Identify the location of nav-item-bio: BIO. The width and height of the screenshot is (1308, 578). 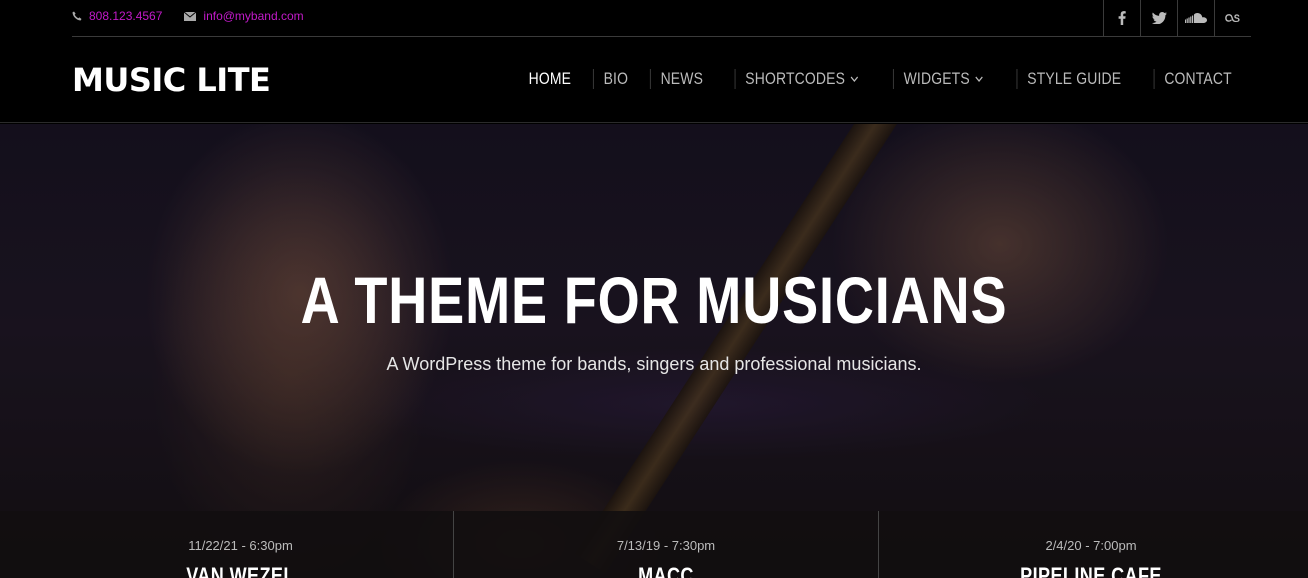
(615, 79).